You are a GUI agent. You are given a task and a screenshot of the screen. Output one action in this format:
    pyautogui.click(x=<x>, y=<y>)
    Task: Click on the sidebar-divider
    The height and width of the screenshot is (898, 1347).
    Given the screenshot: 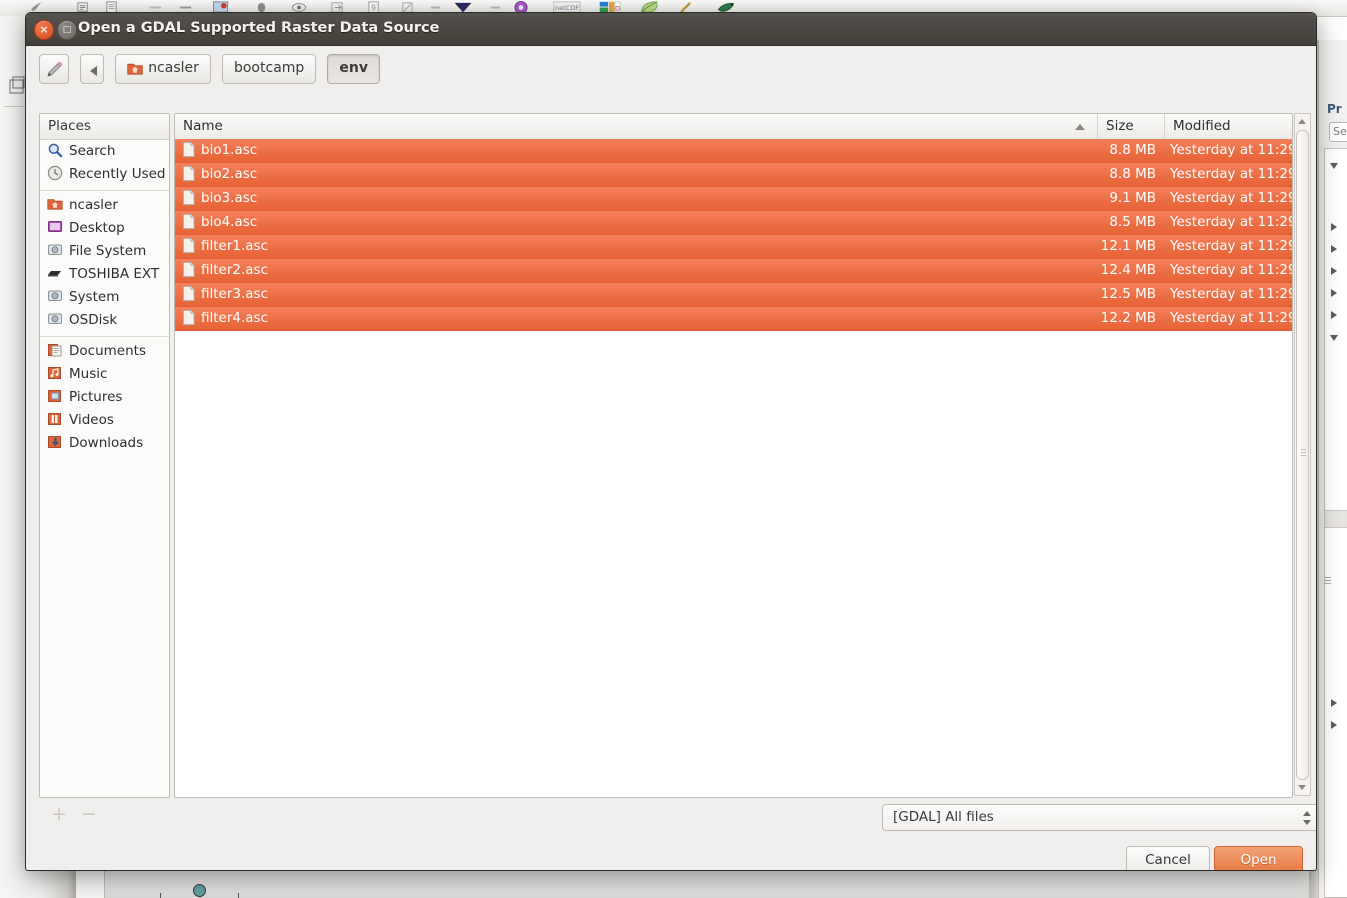 What is the action you would take?
    pyautogui.click(x=104, y=190)
    